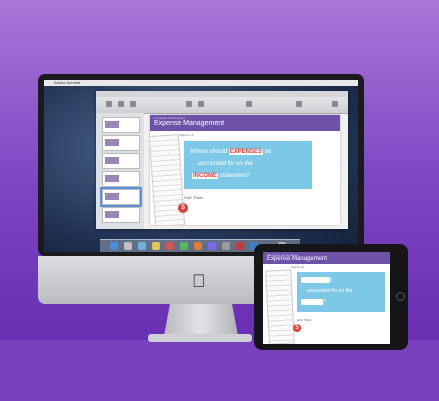 The width and height of the screenshot is (439, 401). I want to click on ipad-spreadsheet-image, so click(280, 306).